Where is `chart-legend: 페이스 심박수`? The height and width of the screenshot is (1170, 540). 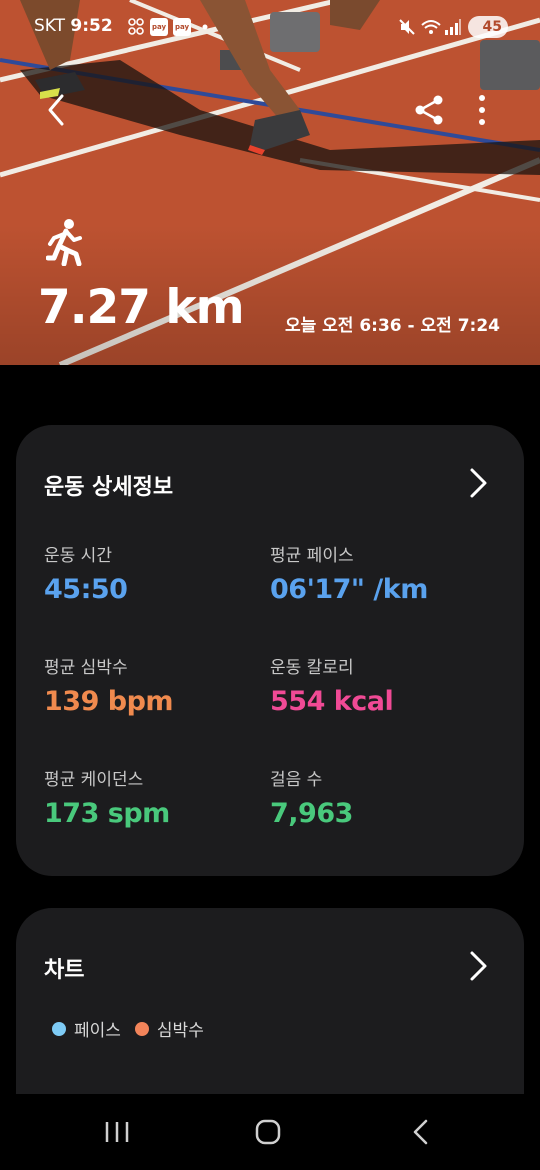 chart-legend: 페이스 심박수 is located at coordinates (128, 1028).